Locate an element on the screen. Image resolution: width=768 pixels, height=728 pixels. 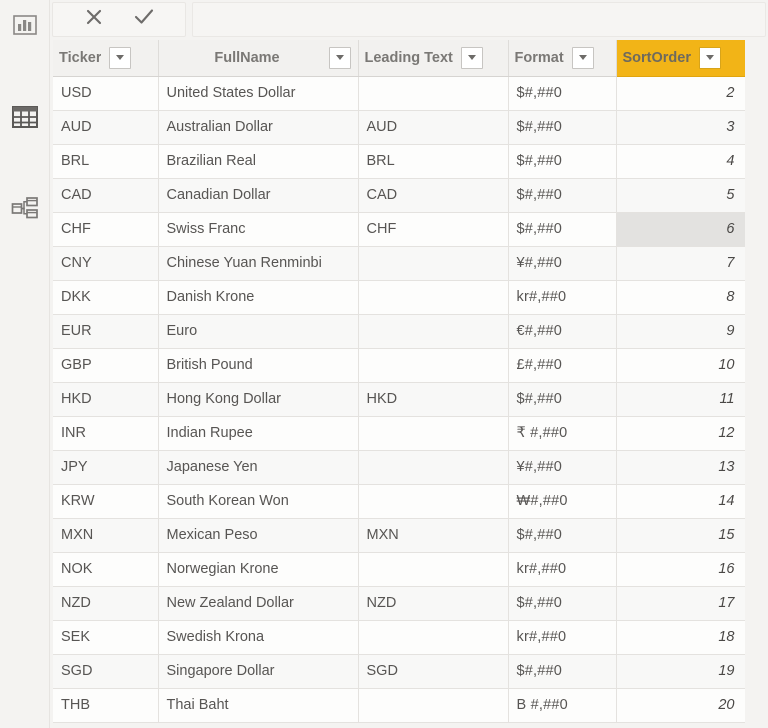
cell-sort: 13 is located at coordinates (681, 467).